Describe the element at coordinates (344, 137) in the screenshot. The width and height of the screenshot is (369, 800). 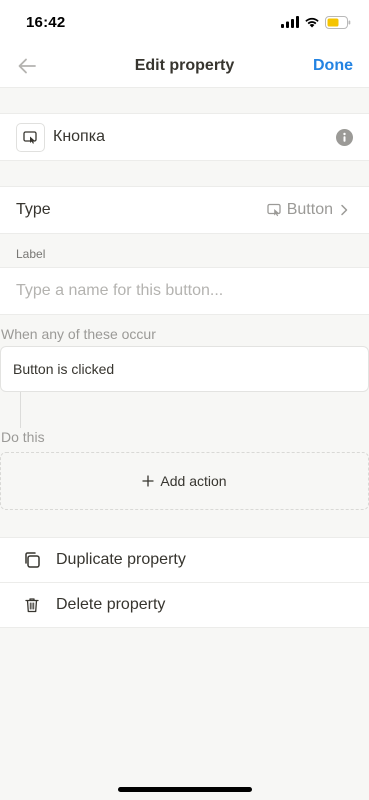
I see `info-icon` at that location.